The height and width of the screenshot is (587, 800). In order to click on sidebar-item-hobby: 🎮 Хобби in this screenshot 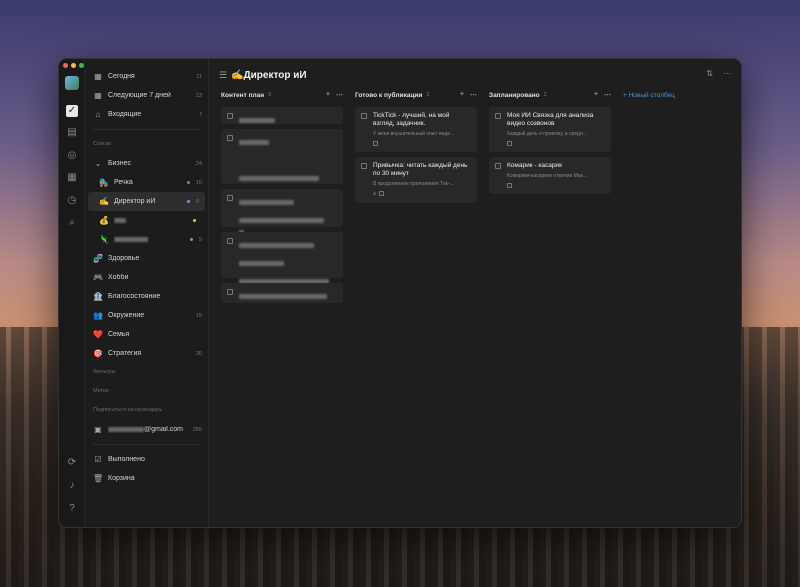, I will do `click(146, 277)`.